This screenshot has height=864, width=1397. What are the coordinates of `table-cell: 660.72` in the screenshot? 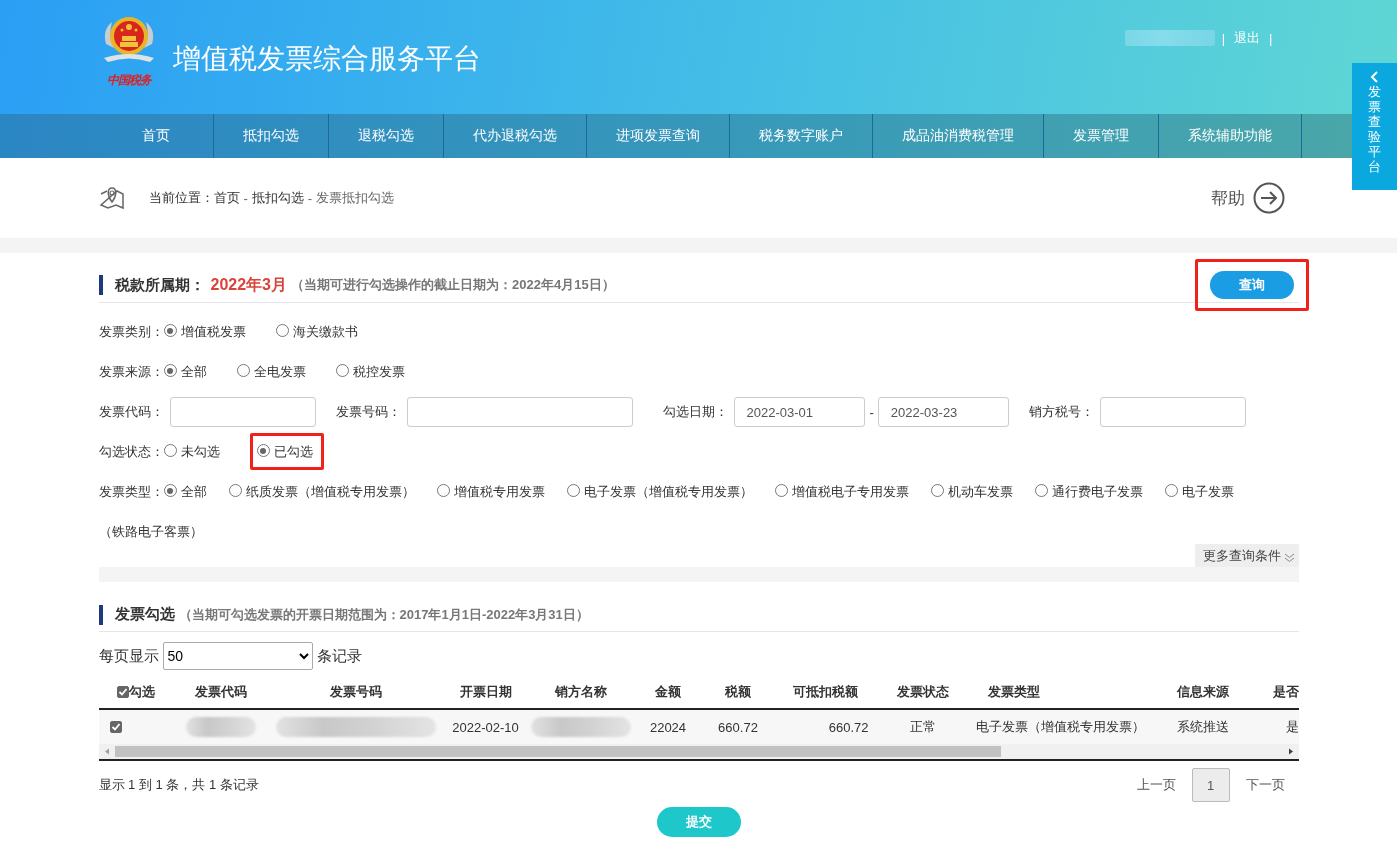 It's located at (738, 727).